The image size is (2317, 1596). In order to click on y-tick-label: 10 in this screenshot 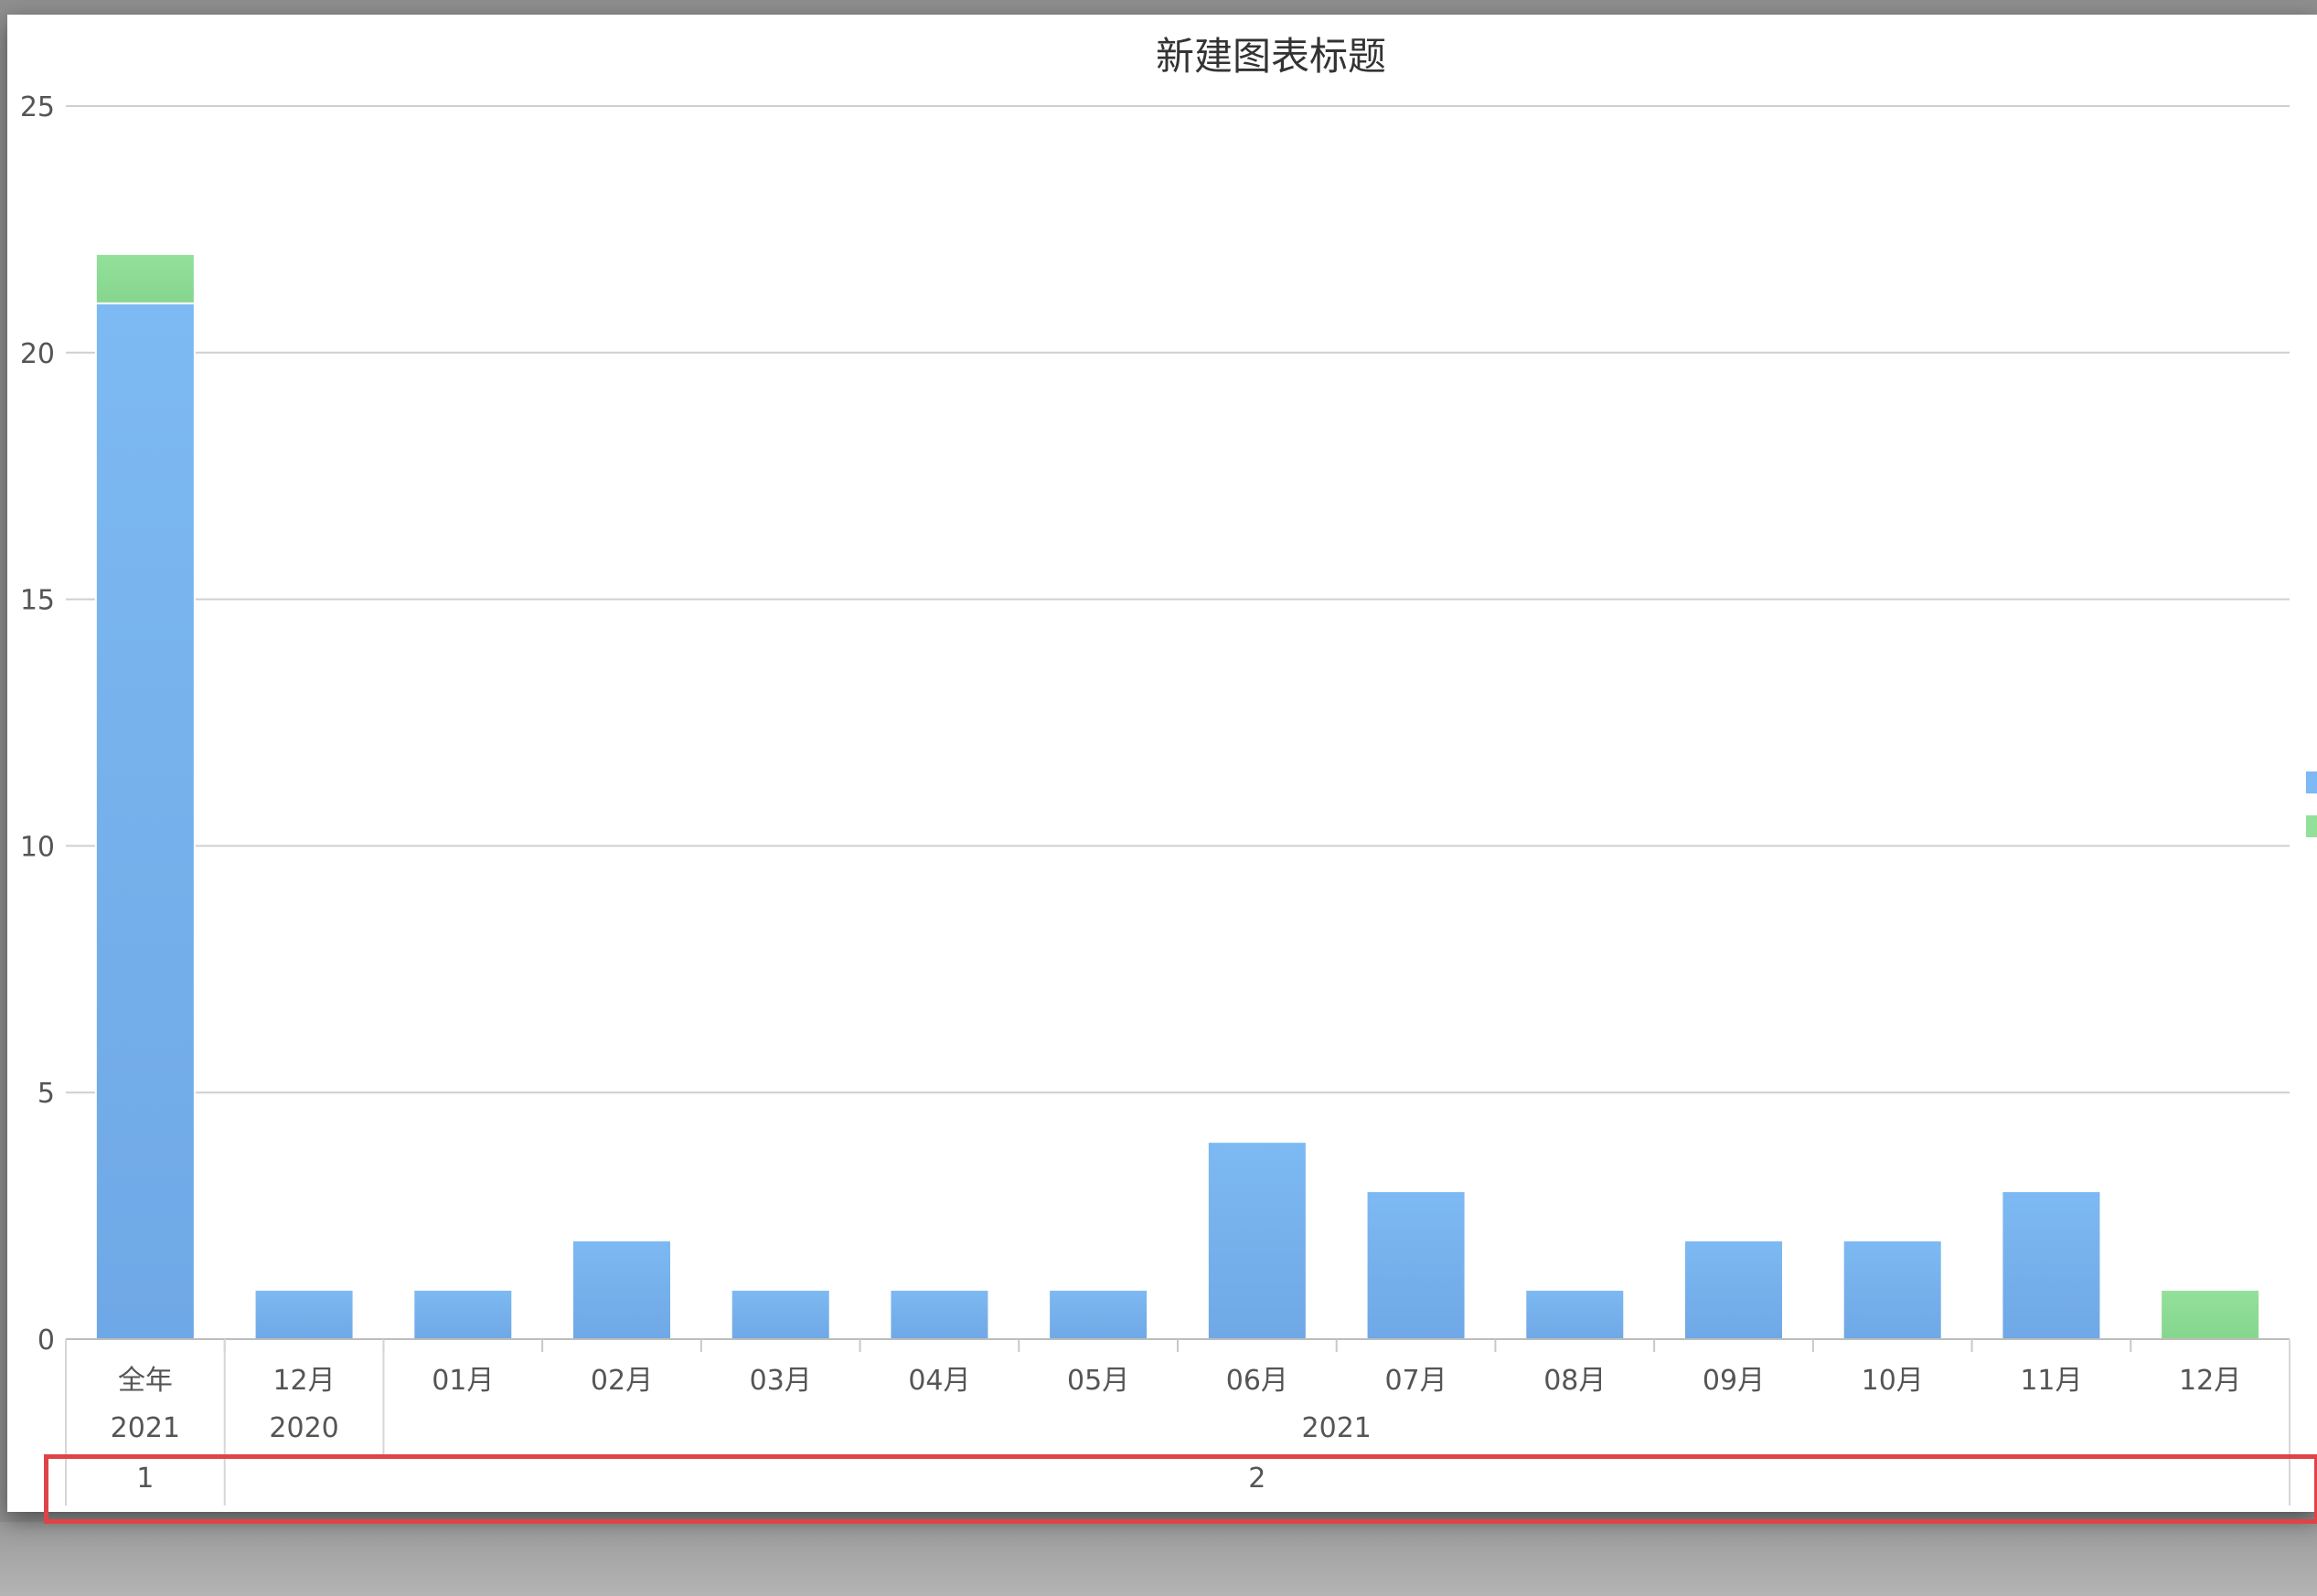, I will do `click(37, 847)`.